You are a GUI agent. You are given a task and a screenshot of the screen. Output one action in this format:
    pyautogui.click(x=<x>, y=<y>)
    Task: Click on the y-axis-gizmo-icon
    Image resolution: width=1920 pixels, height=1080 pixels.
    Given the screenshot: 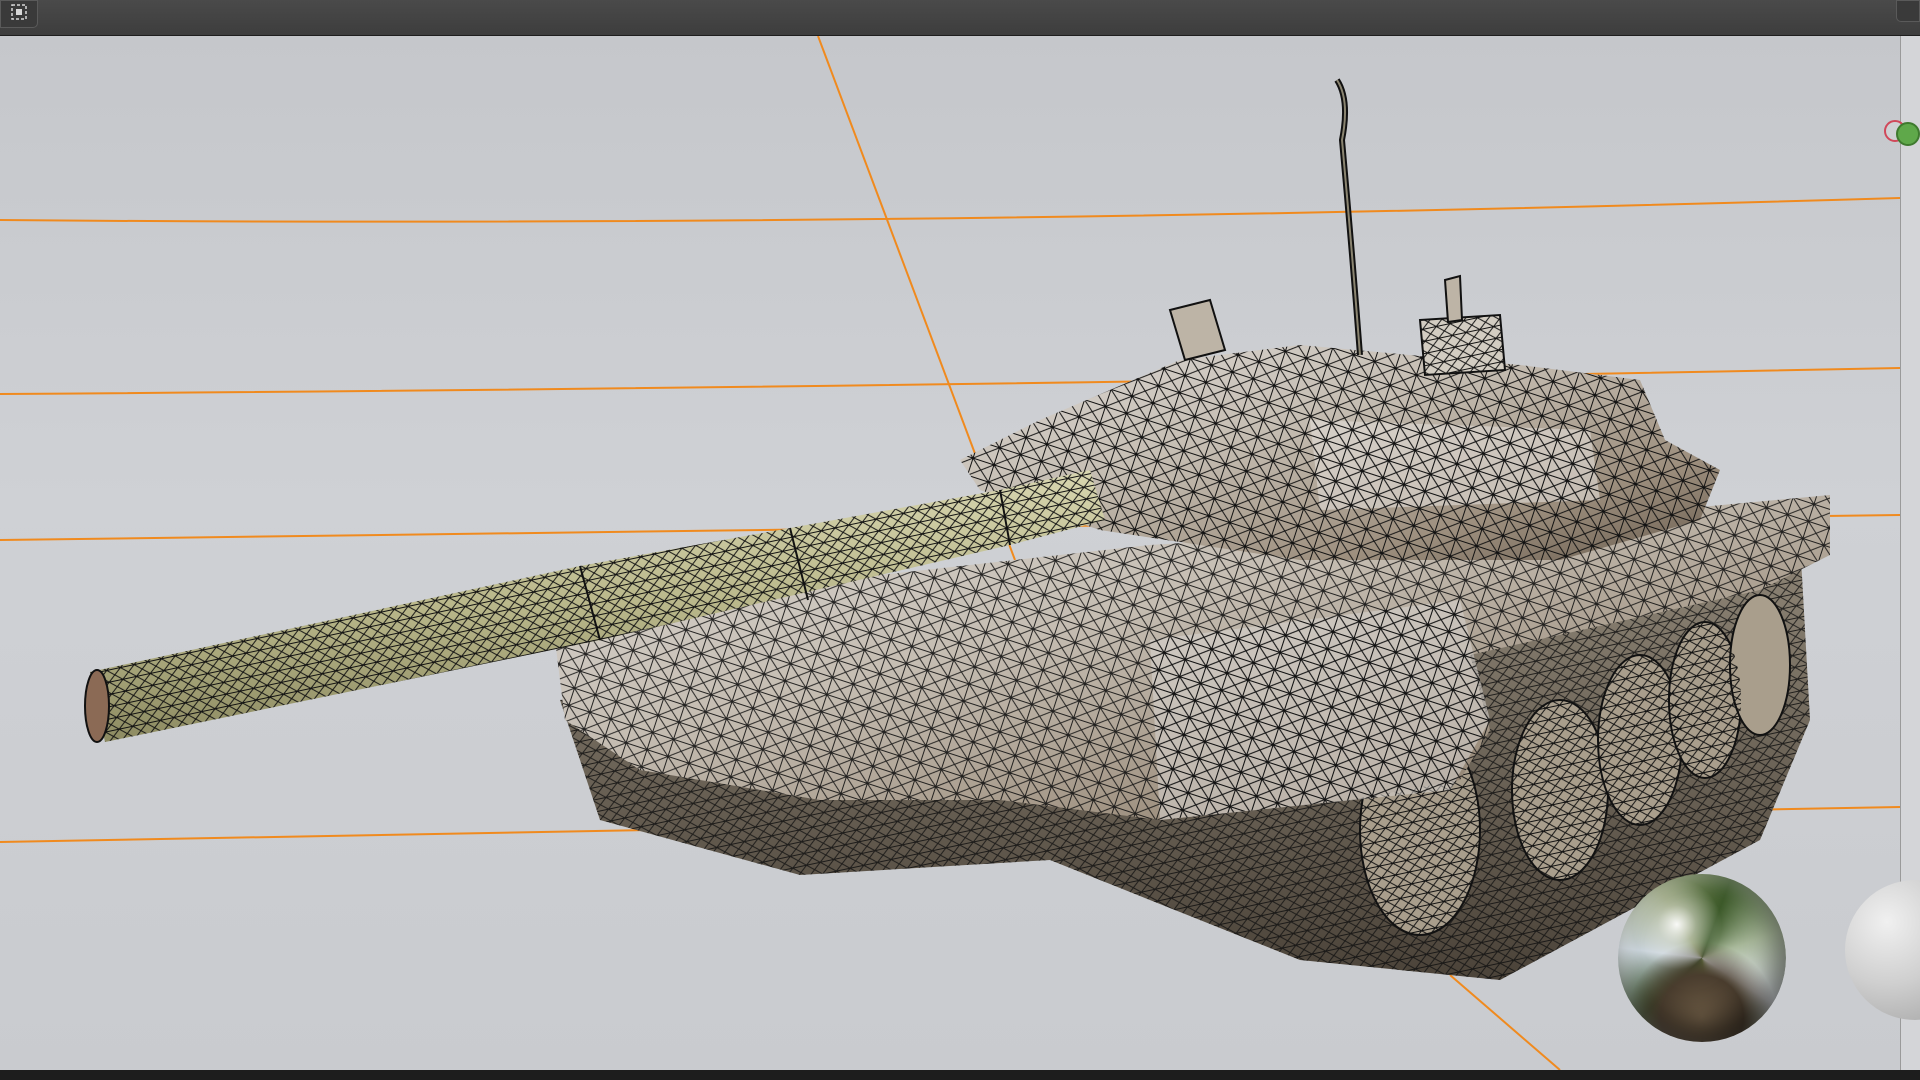 What is the action you would take?
    pyautogui.click(x=1908, y=134)
    